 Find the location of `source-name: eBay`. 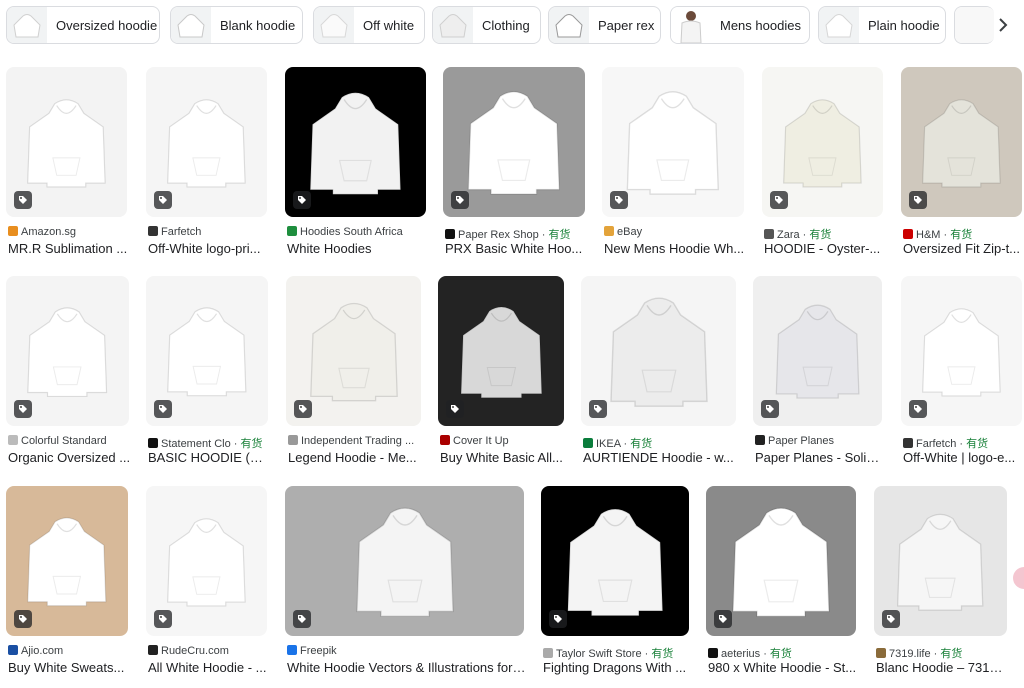

source-name: eBay is located at coordinates (630, 232).